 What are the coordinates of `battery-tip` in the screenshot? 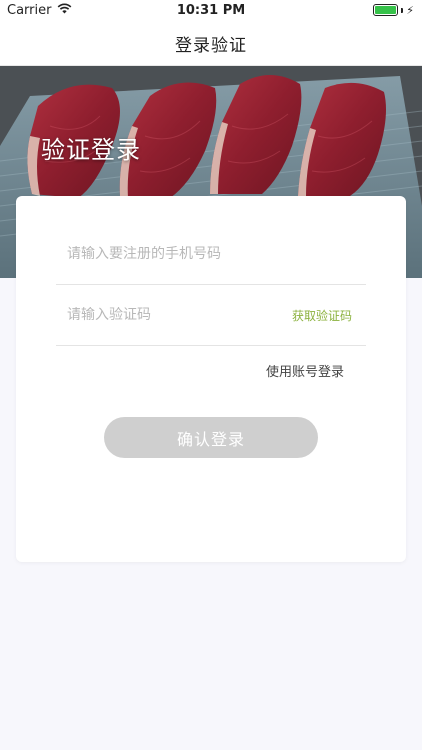 It's located at (402, 10).